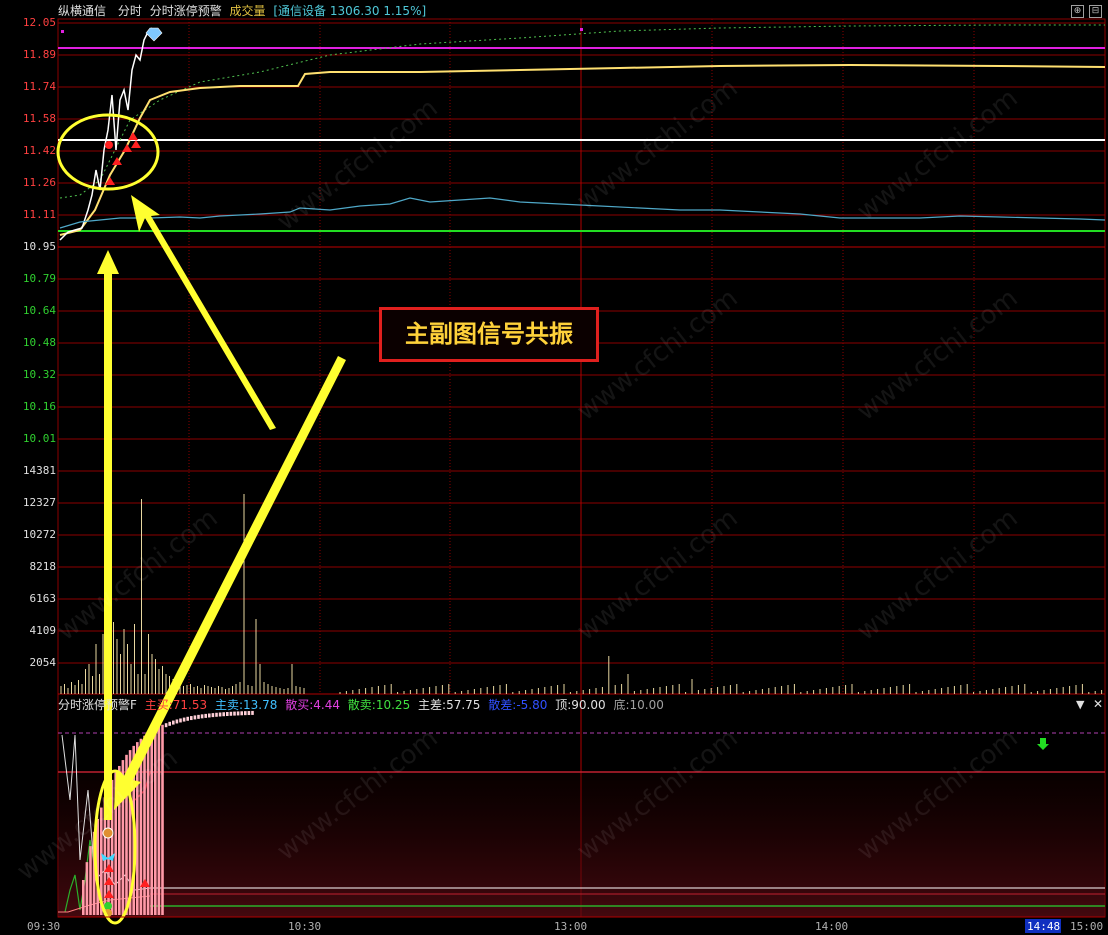  What do you see at coordinates (489, 334) in the screenshot?
I see `signal-resonance-callout: 主副图信号共振` at bounding box center [489, 334].